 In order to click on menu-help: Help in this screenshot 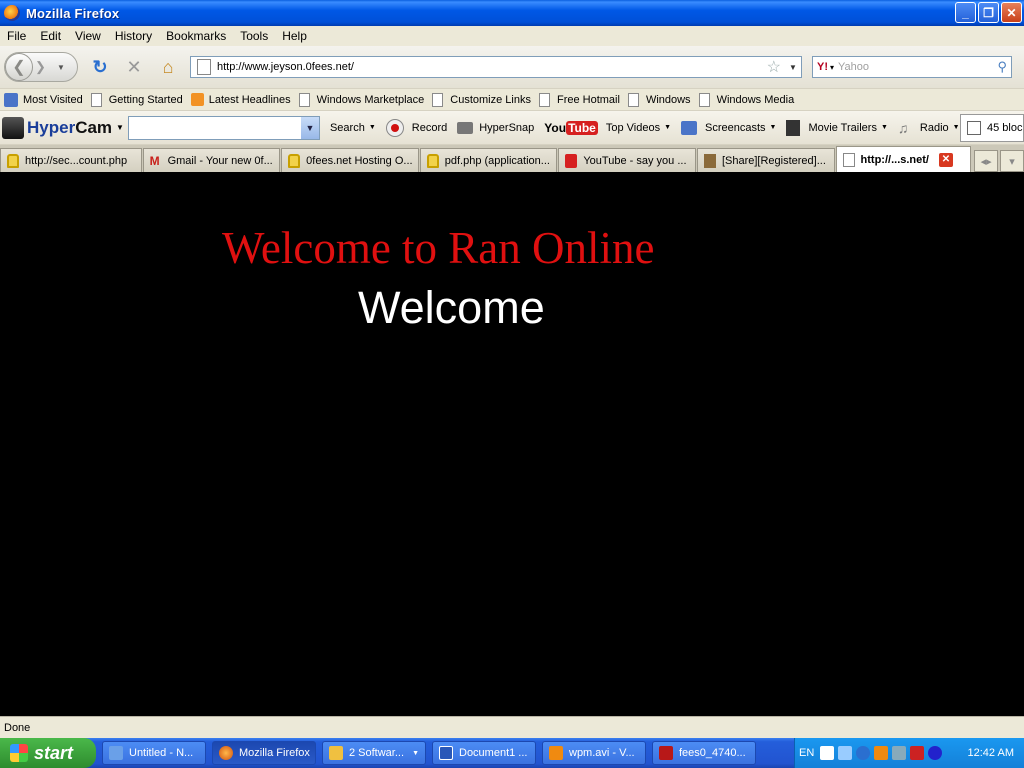, I will do `click(294, 36)`.